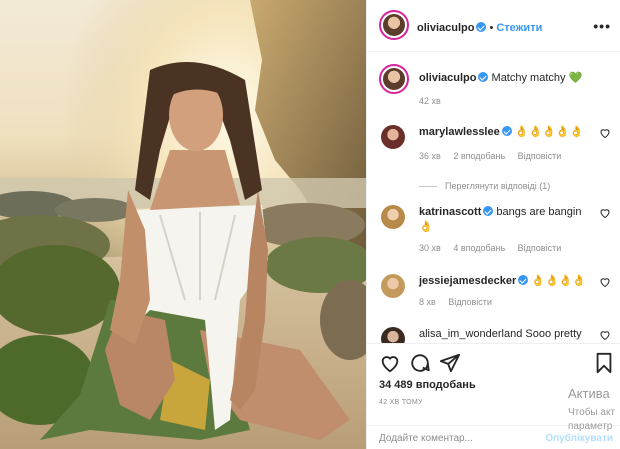  I want to click on comment-body: alisa_im_wonderland Sooo pretty, so click(514, 334).